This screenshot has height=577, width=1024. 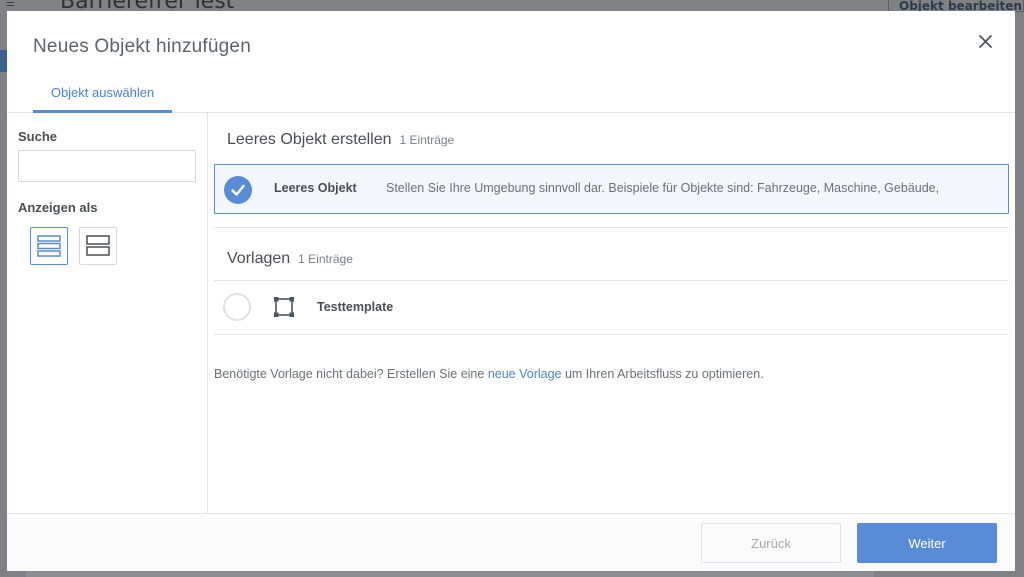 What do you see at coordinates (315, 188) in the screenshot?
I see `item-name: Leeres Objekt` at bounding box center [315, 188].